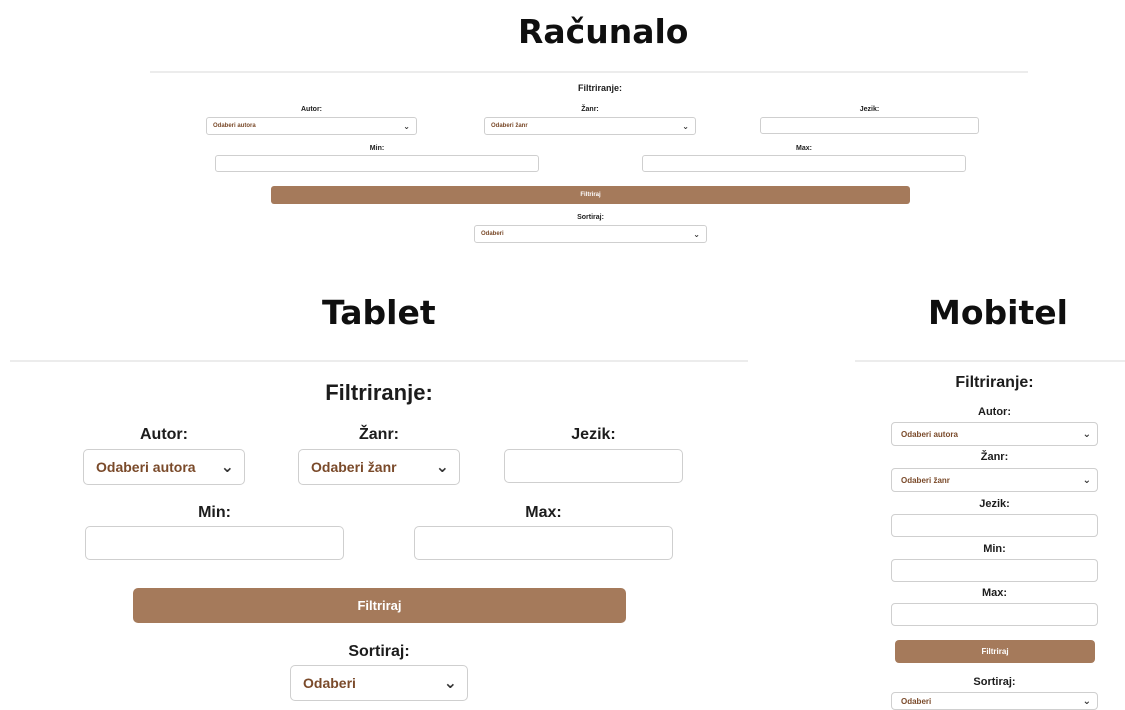  I want to click on mobile-author-select: Odaberi autora ⌄, so click(994, 434).